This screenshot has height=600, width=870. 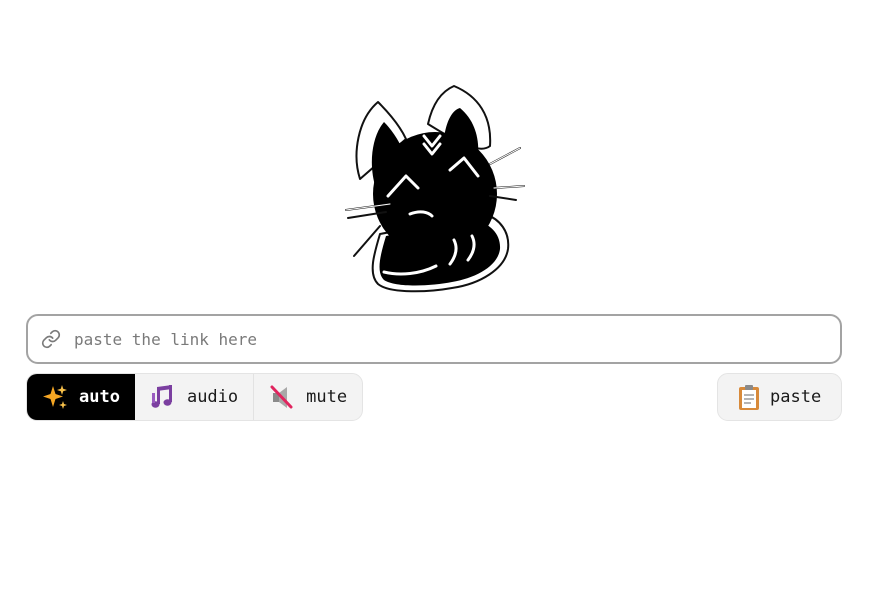 I want to click on mode-auto-button: auto, so click(x=81, y=397).